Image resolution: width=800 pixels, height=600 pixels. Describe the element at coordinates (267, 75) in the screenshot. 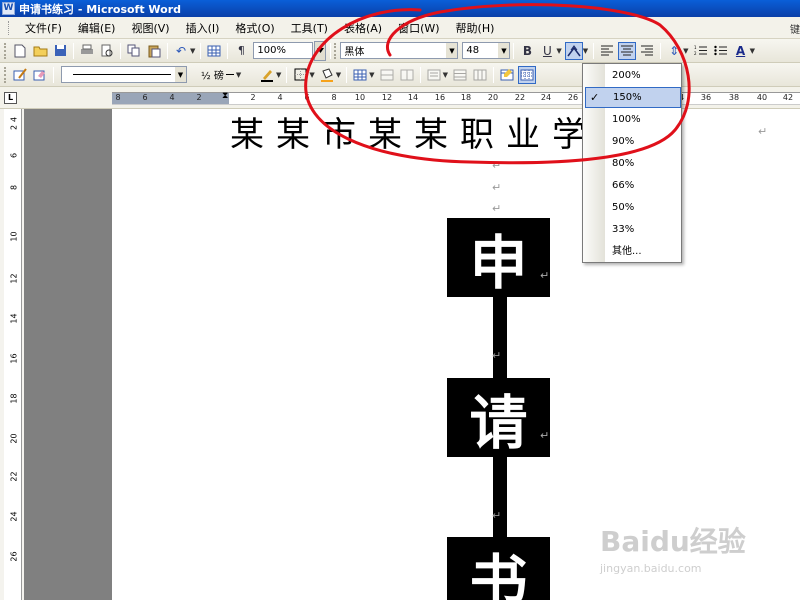

I see `border-color-icon` at that location.